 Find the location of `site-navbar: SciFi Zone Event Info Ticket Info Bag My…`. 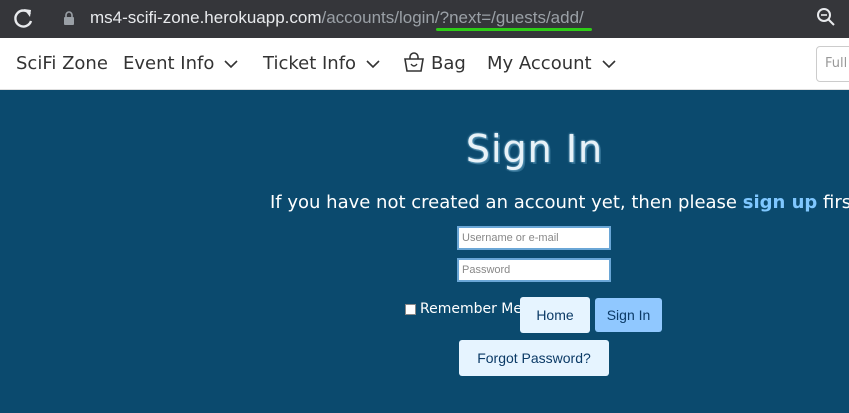

site-navbar: SciFi Zone Event Info Ticket Info Bag My… is located at coordinates (424, 64).